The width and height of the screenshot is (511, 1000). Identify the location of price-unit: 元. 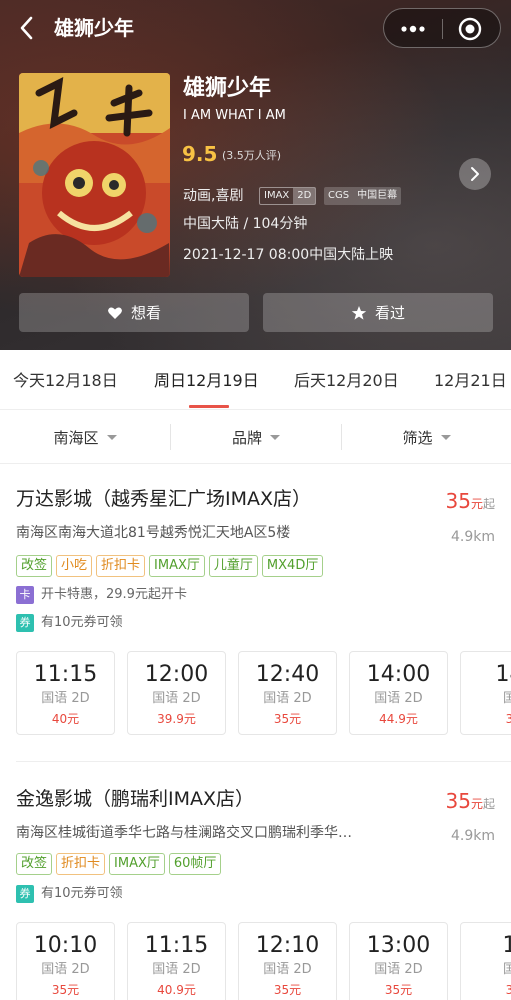
(476, 504).